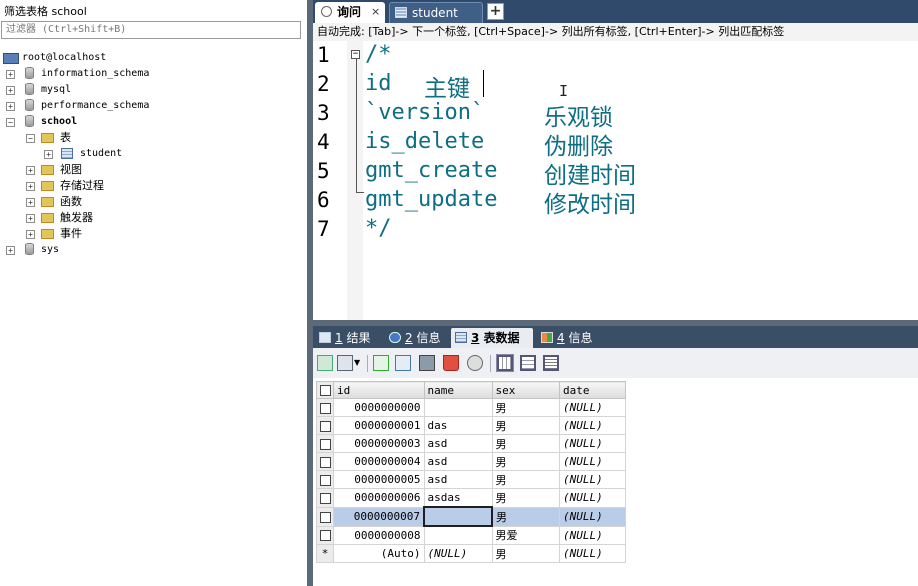 The height and width of the screenshot is (586, 918). Describe the element at coordinates (379, 390) in the screenshot. I see `column-header-id: id` at that location.